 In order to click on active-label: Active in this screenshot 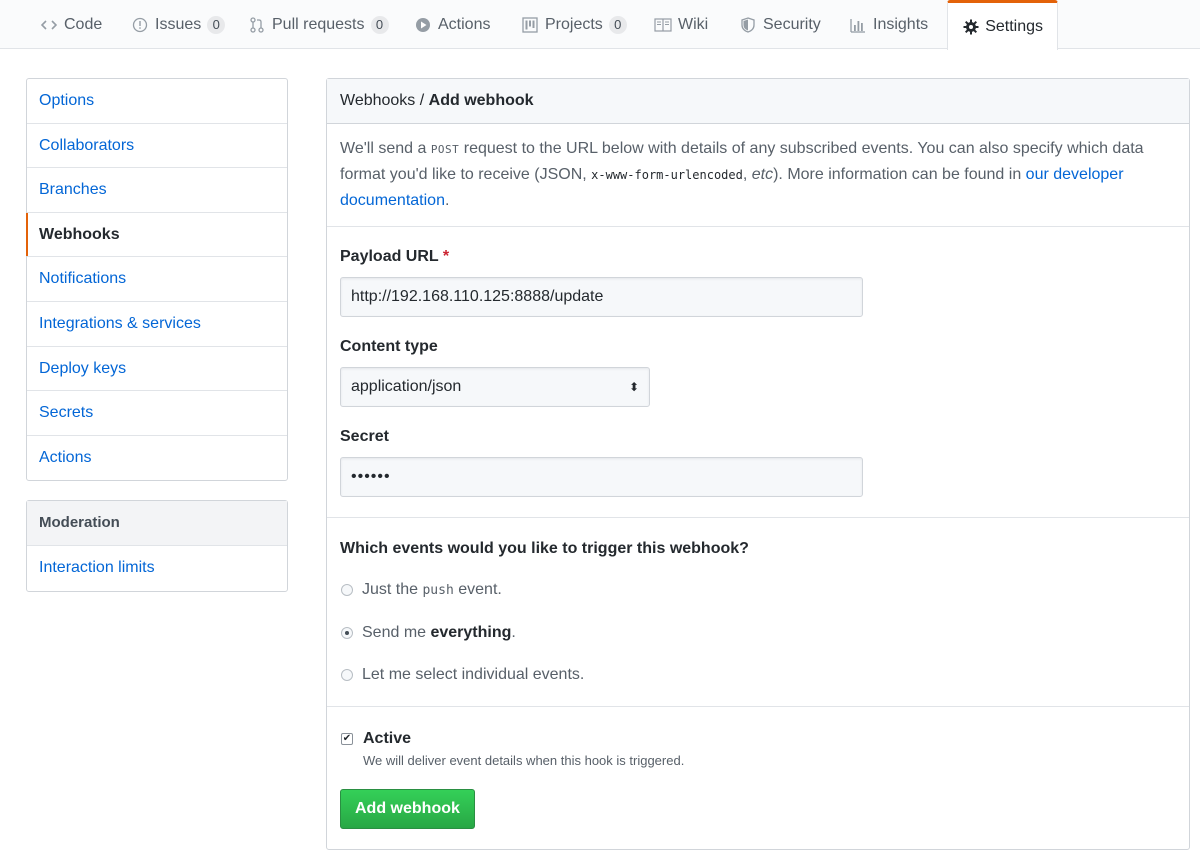, I will do `click(387, 738)`.